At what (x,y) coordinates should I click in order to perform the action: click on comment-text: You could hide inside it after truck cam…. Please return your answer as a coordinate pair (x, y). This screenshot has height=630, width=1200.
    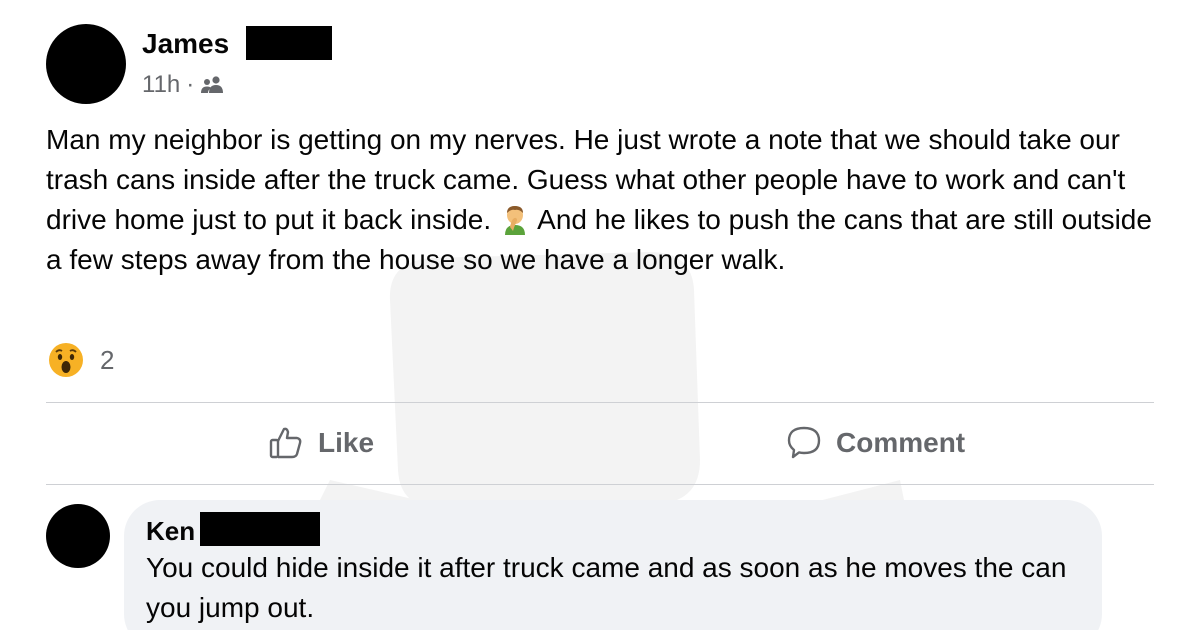
    Looking at the image, I should click on (606, 587).